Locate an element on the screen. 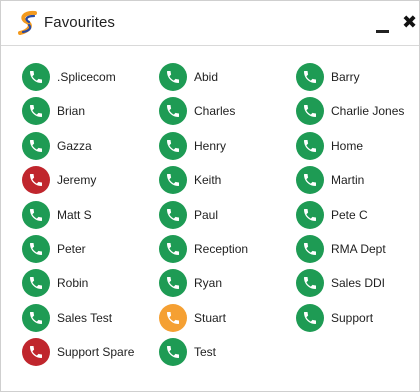  contact-item: Abid is located at coordinates (188, 77).